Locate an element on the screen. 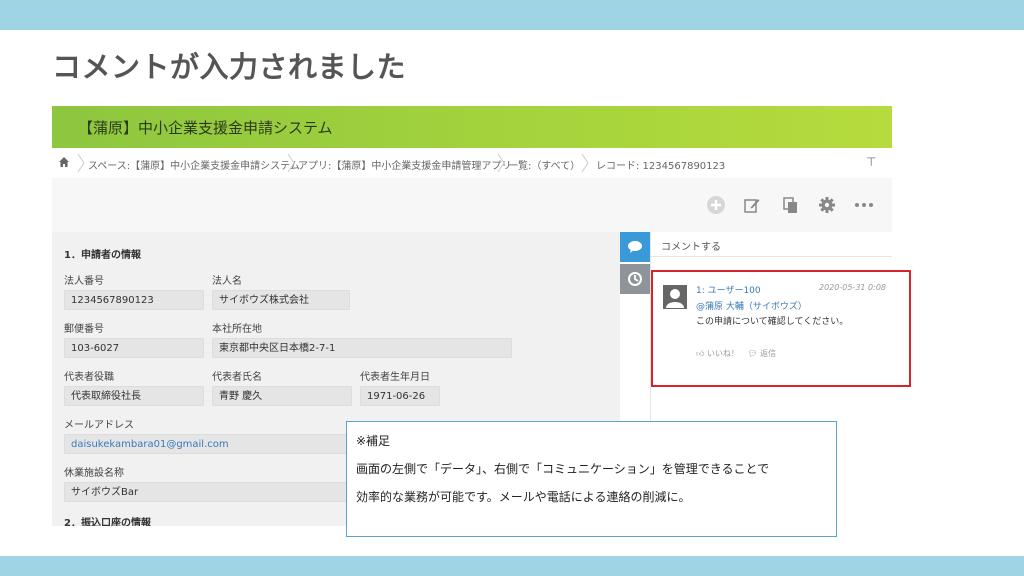 This screenshot has height=576, width=1024. comment-timestamp: 2020-05-31 0:08 is located at coordinates (852, 287).